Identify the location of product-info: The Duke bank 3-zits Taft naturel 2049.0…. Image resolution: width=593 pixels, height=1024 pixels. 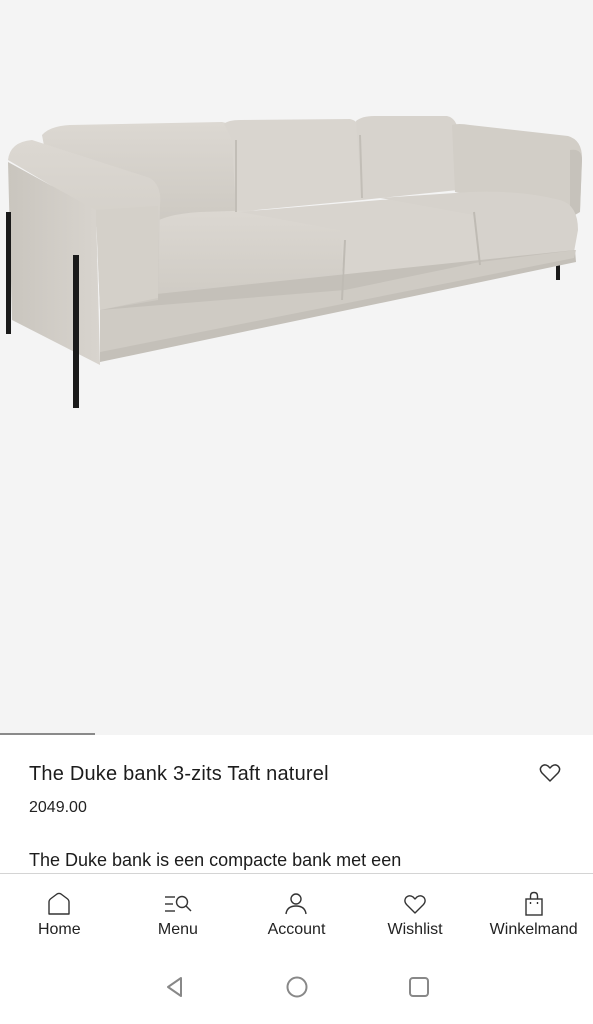
(296, 804).